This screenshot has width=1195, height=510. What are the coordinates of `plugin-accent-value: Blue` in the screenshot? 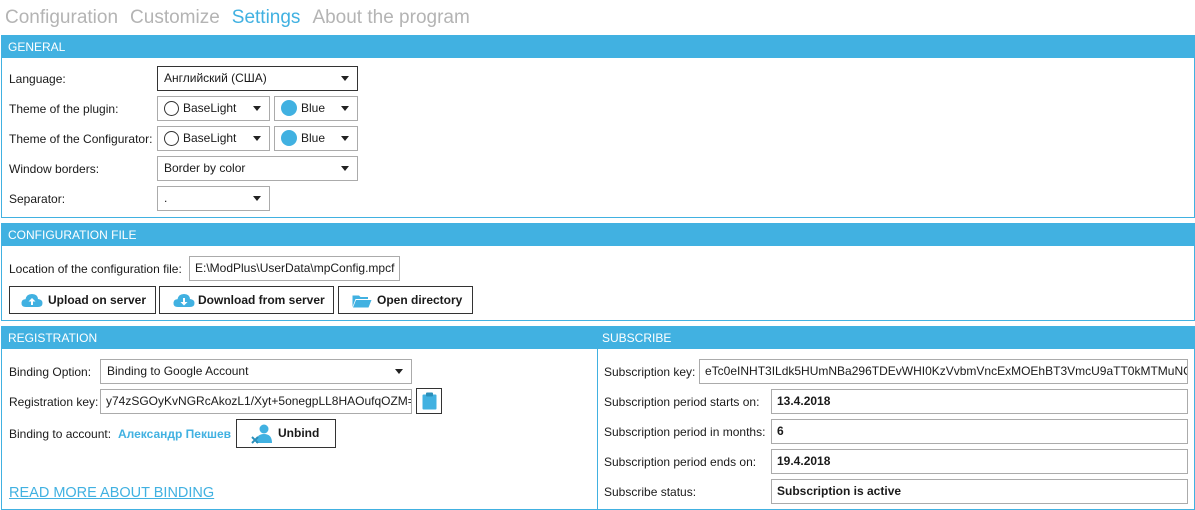 It's located at (313, 108).